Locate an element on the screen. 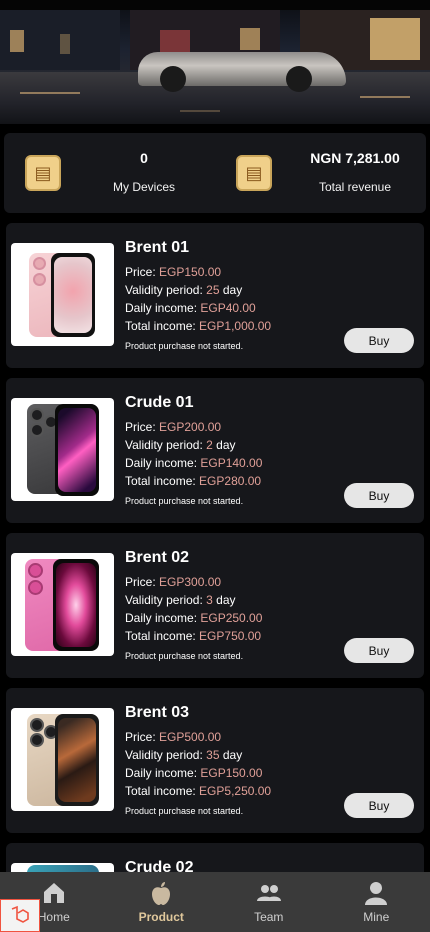  product-daily-income: Daily income: EGP140.00 is located at coordinates (194, 463).